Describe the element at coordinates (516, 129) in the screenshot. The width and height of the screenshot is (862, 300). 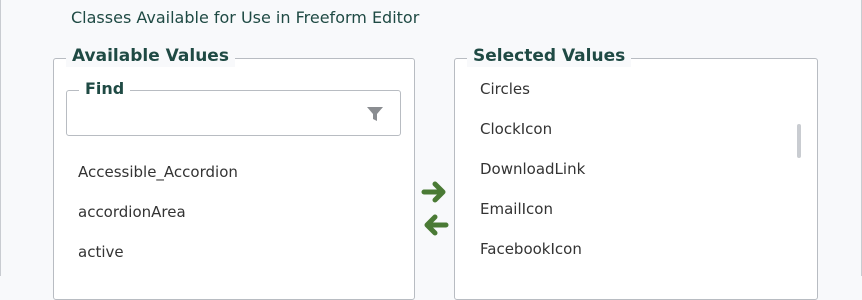
I see `list-item-label: ClockIcon` at that location.